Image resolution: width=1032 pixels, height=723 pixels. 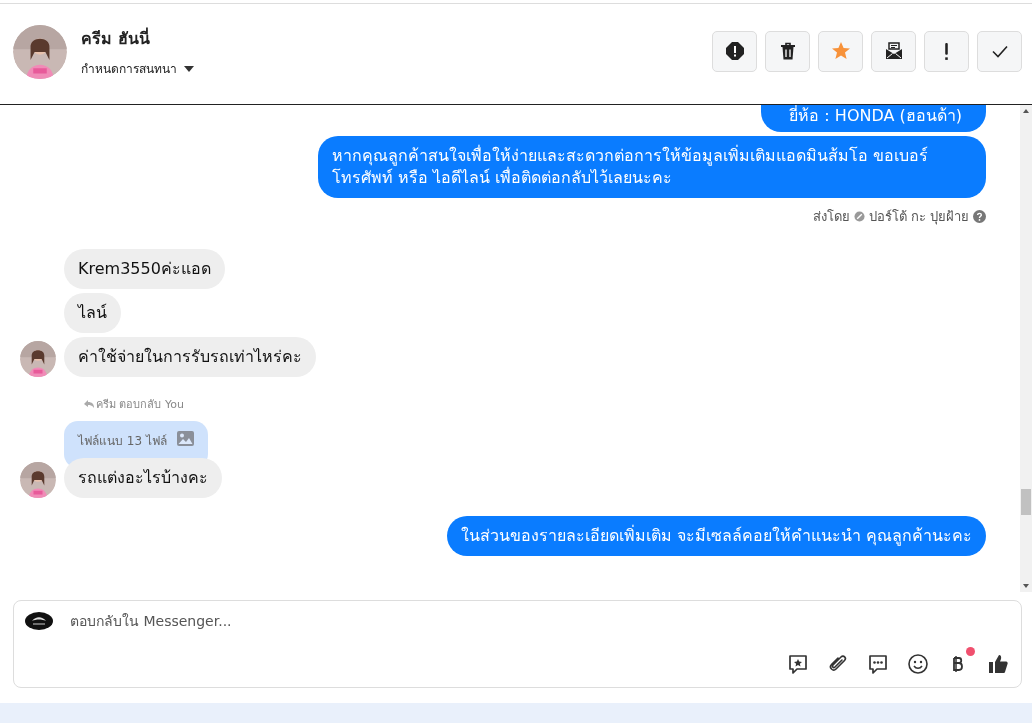 I want to click on scroll-down-arrow-icon, so click(x=1026, y=586).